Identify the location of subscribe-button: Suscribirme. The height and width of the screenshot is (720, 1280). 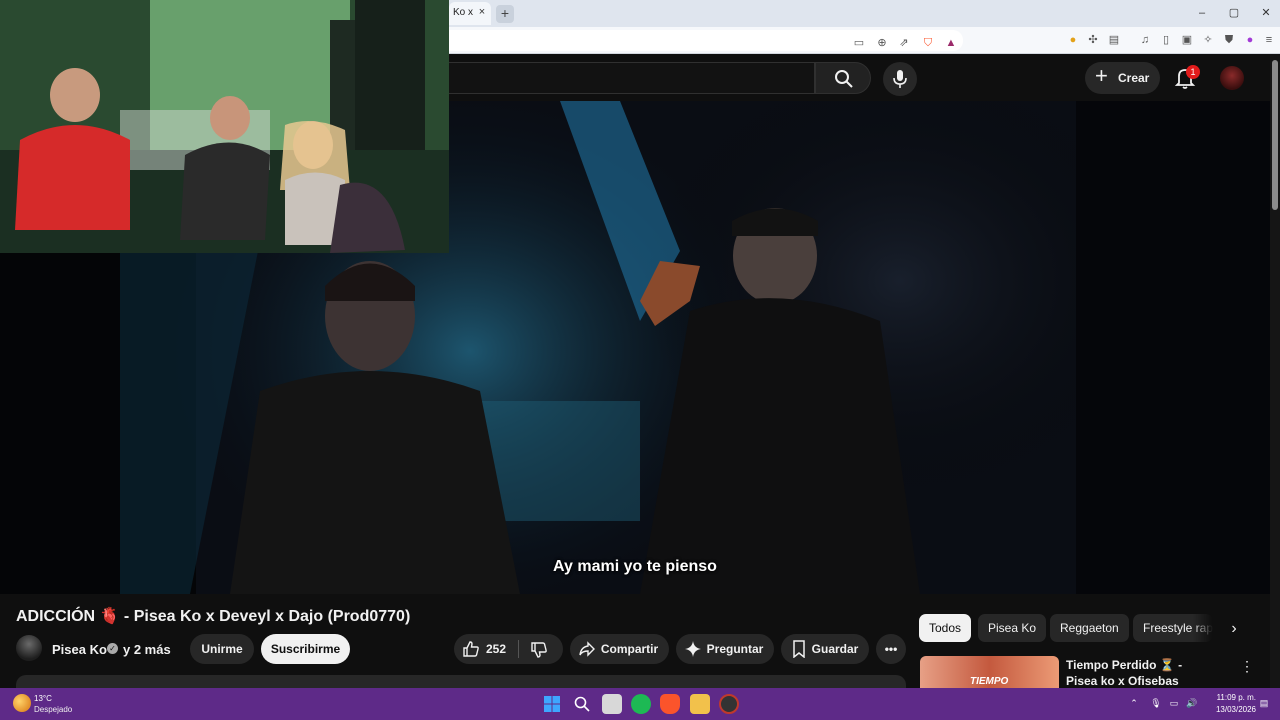
(305, 649).